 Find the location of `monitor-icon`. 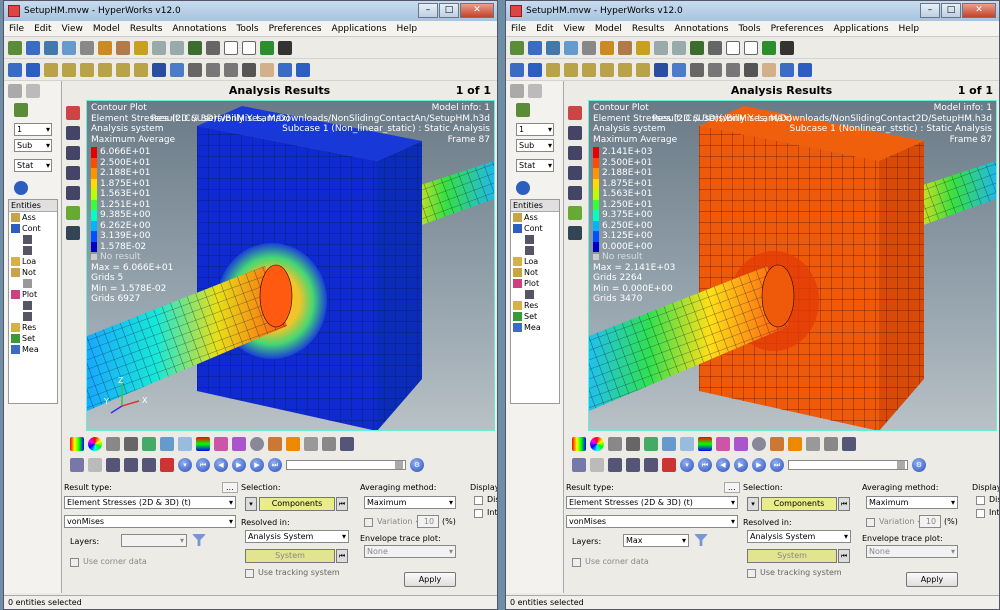

monitor-icon is located at coordinates (73, 233).